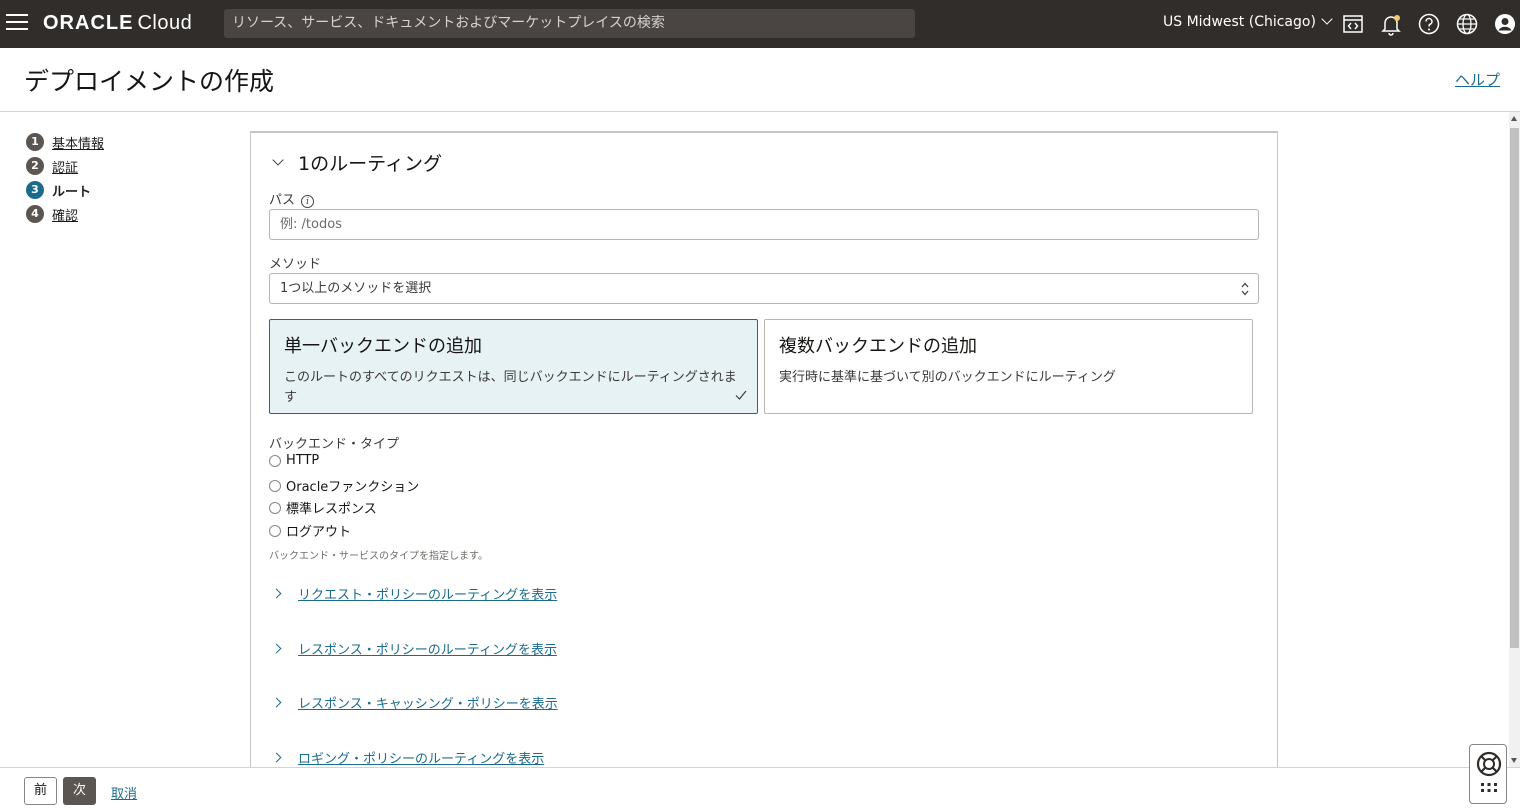 The width and height of the screenshot is (1520, 810). What do you see at coordinates (370, 164) in the screenshot?
I see `route-section-title: 1のルーティング` at bounding box center [370, 164].